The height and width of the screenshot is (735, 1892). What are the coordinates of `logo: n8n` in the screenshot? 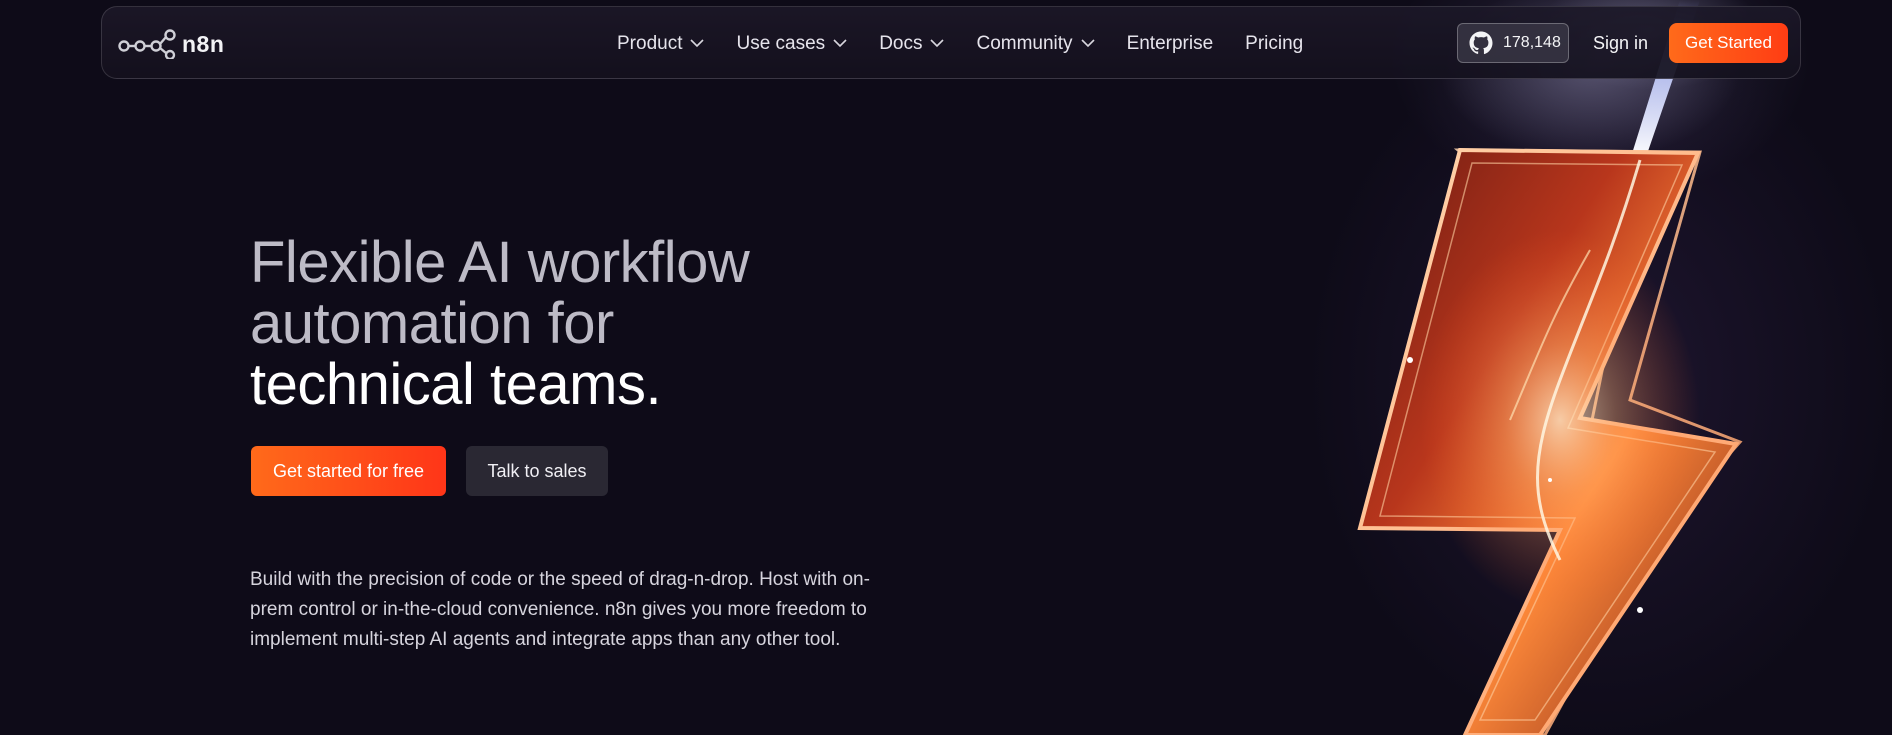 It's located at (171, 44).